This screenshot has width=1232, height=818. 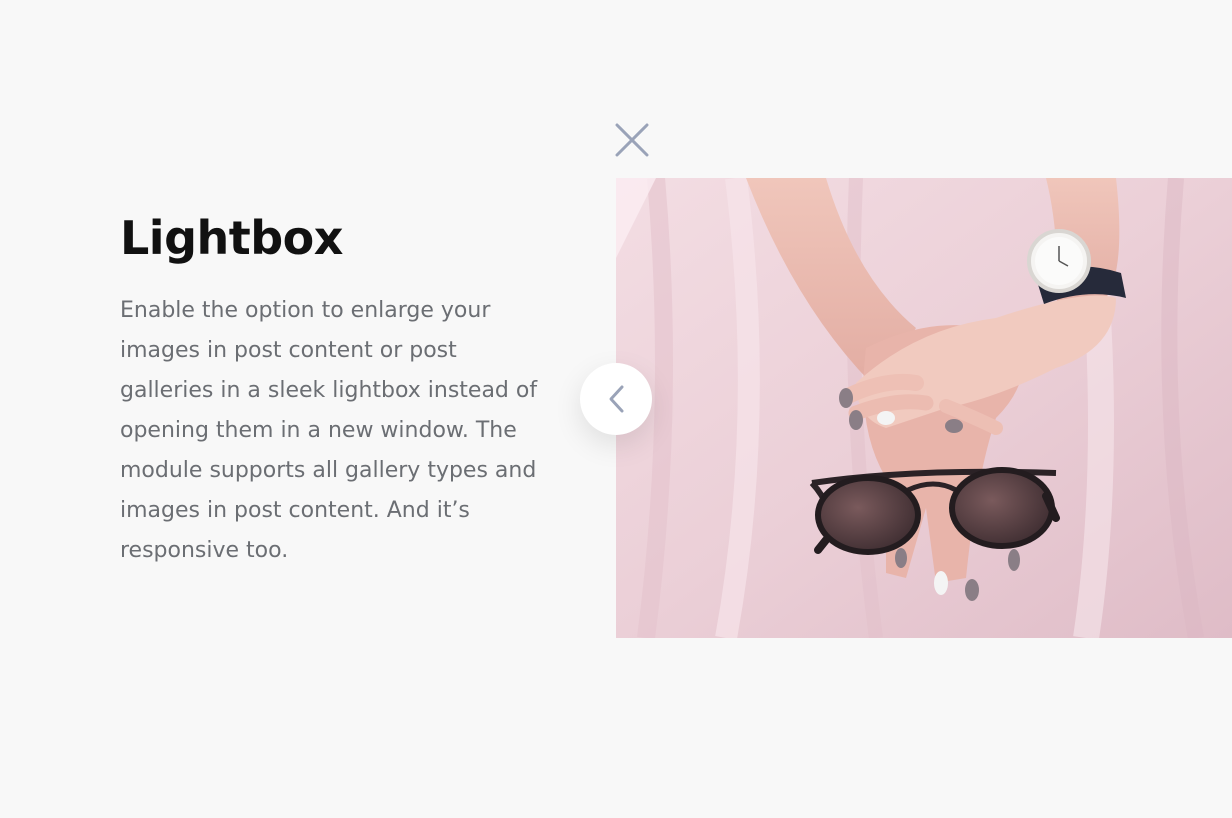 I want to click on lightbox-prev-button, so click(x=616, y=399).